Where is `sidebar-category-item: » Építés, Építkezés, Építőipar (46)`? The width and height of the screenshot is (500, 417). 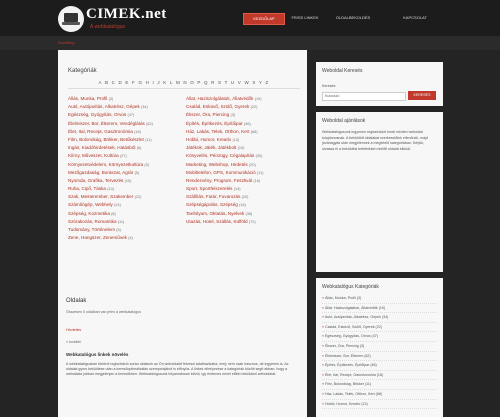 sidebar-category-item: » Építés, Építkezés, Építőipar (46) is located at coordinates (379, 366).